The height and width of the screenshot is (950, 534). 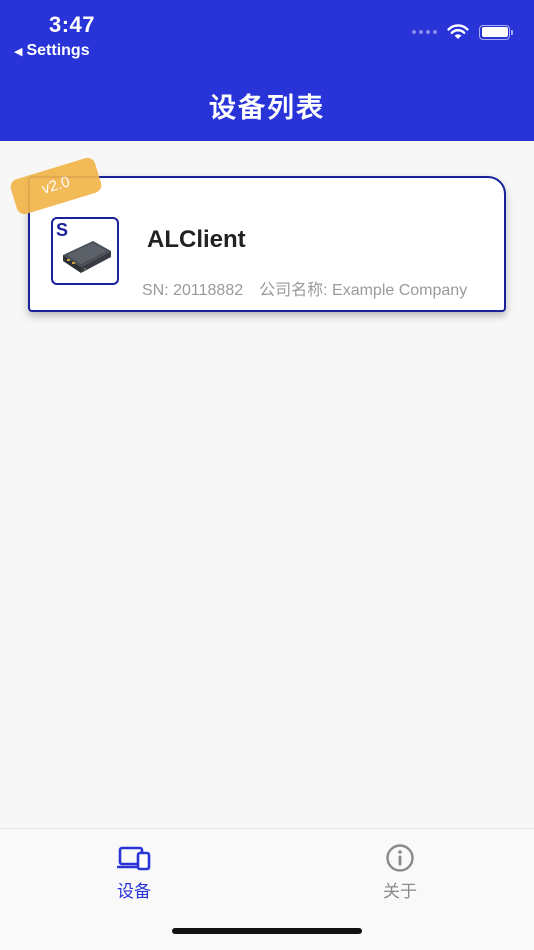 I want to click on tab-devices: 设备, so click(x=134, y=872).